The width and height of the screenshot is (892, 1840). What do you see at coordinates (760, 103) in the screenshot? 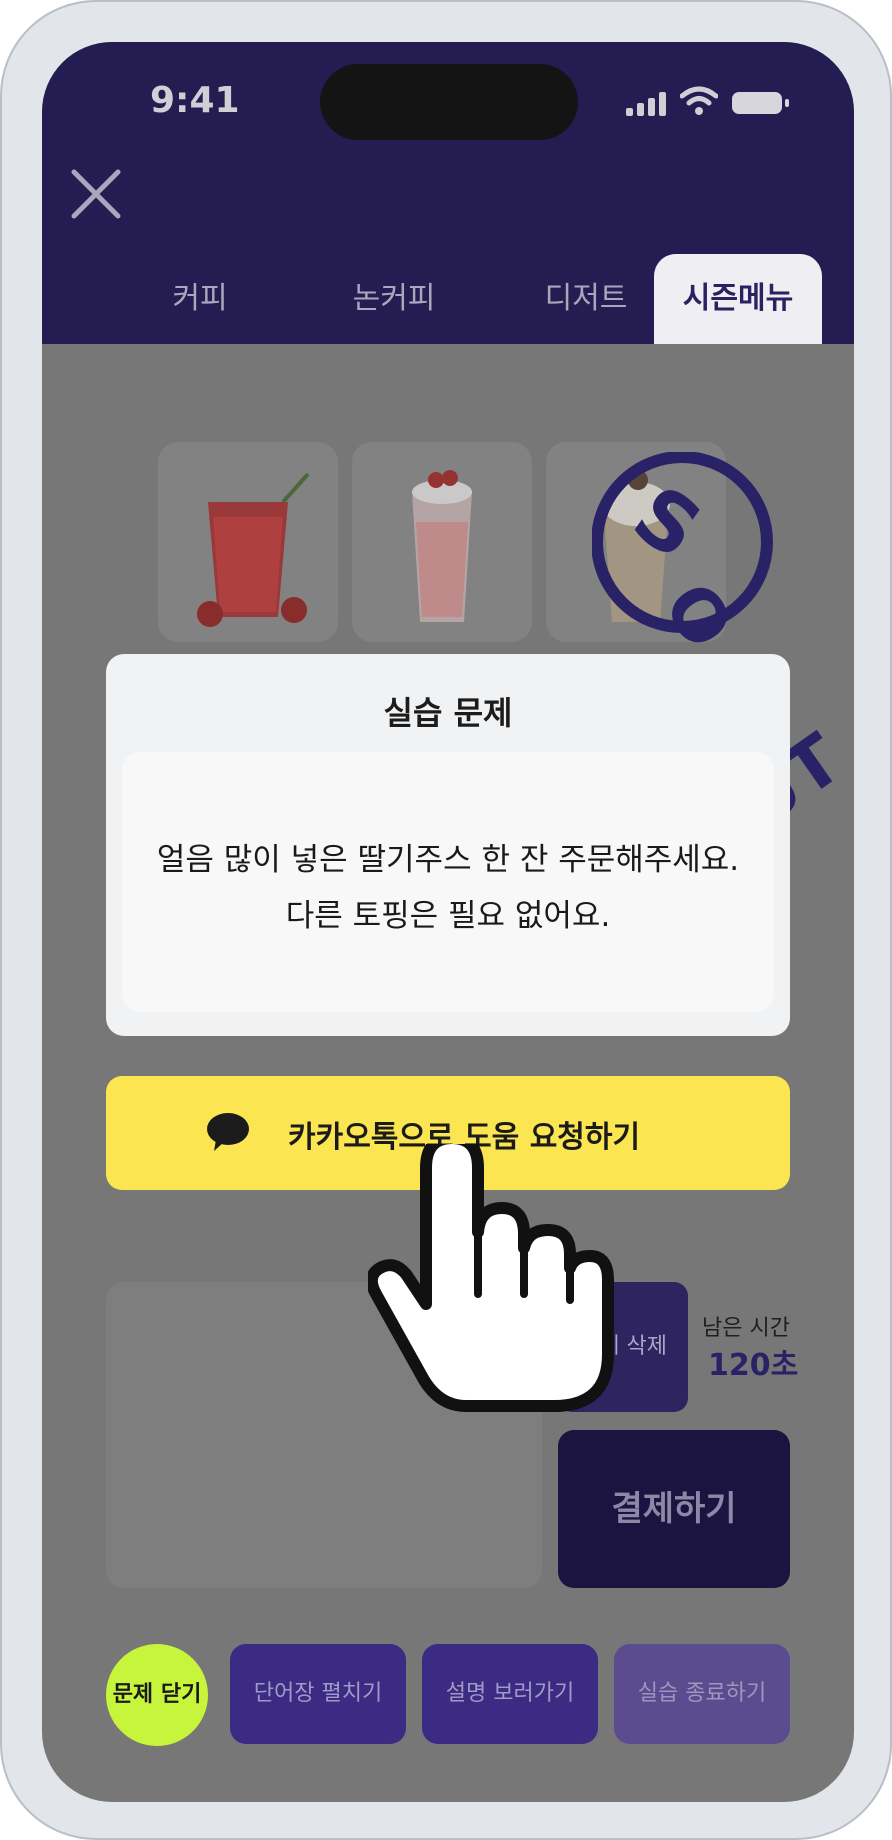
I see `battery-icon` at bounding box center [760, 103].